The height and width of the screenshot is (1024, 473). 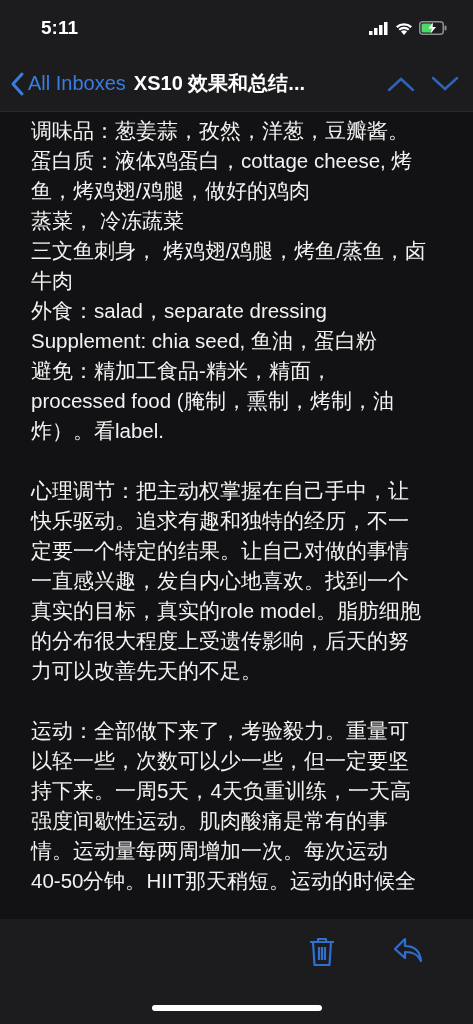 I want to click on trash-icon, so click(x=322, y=952).